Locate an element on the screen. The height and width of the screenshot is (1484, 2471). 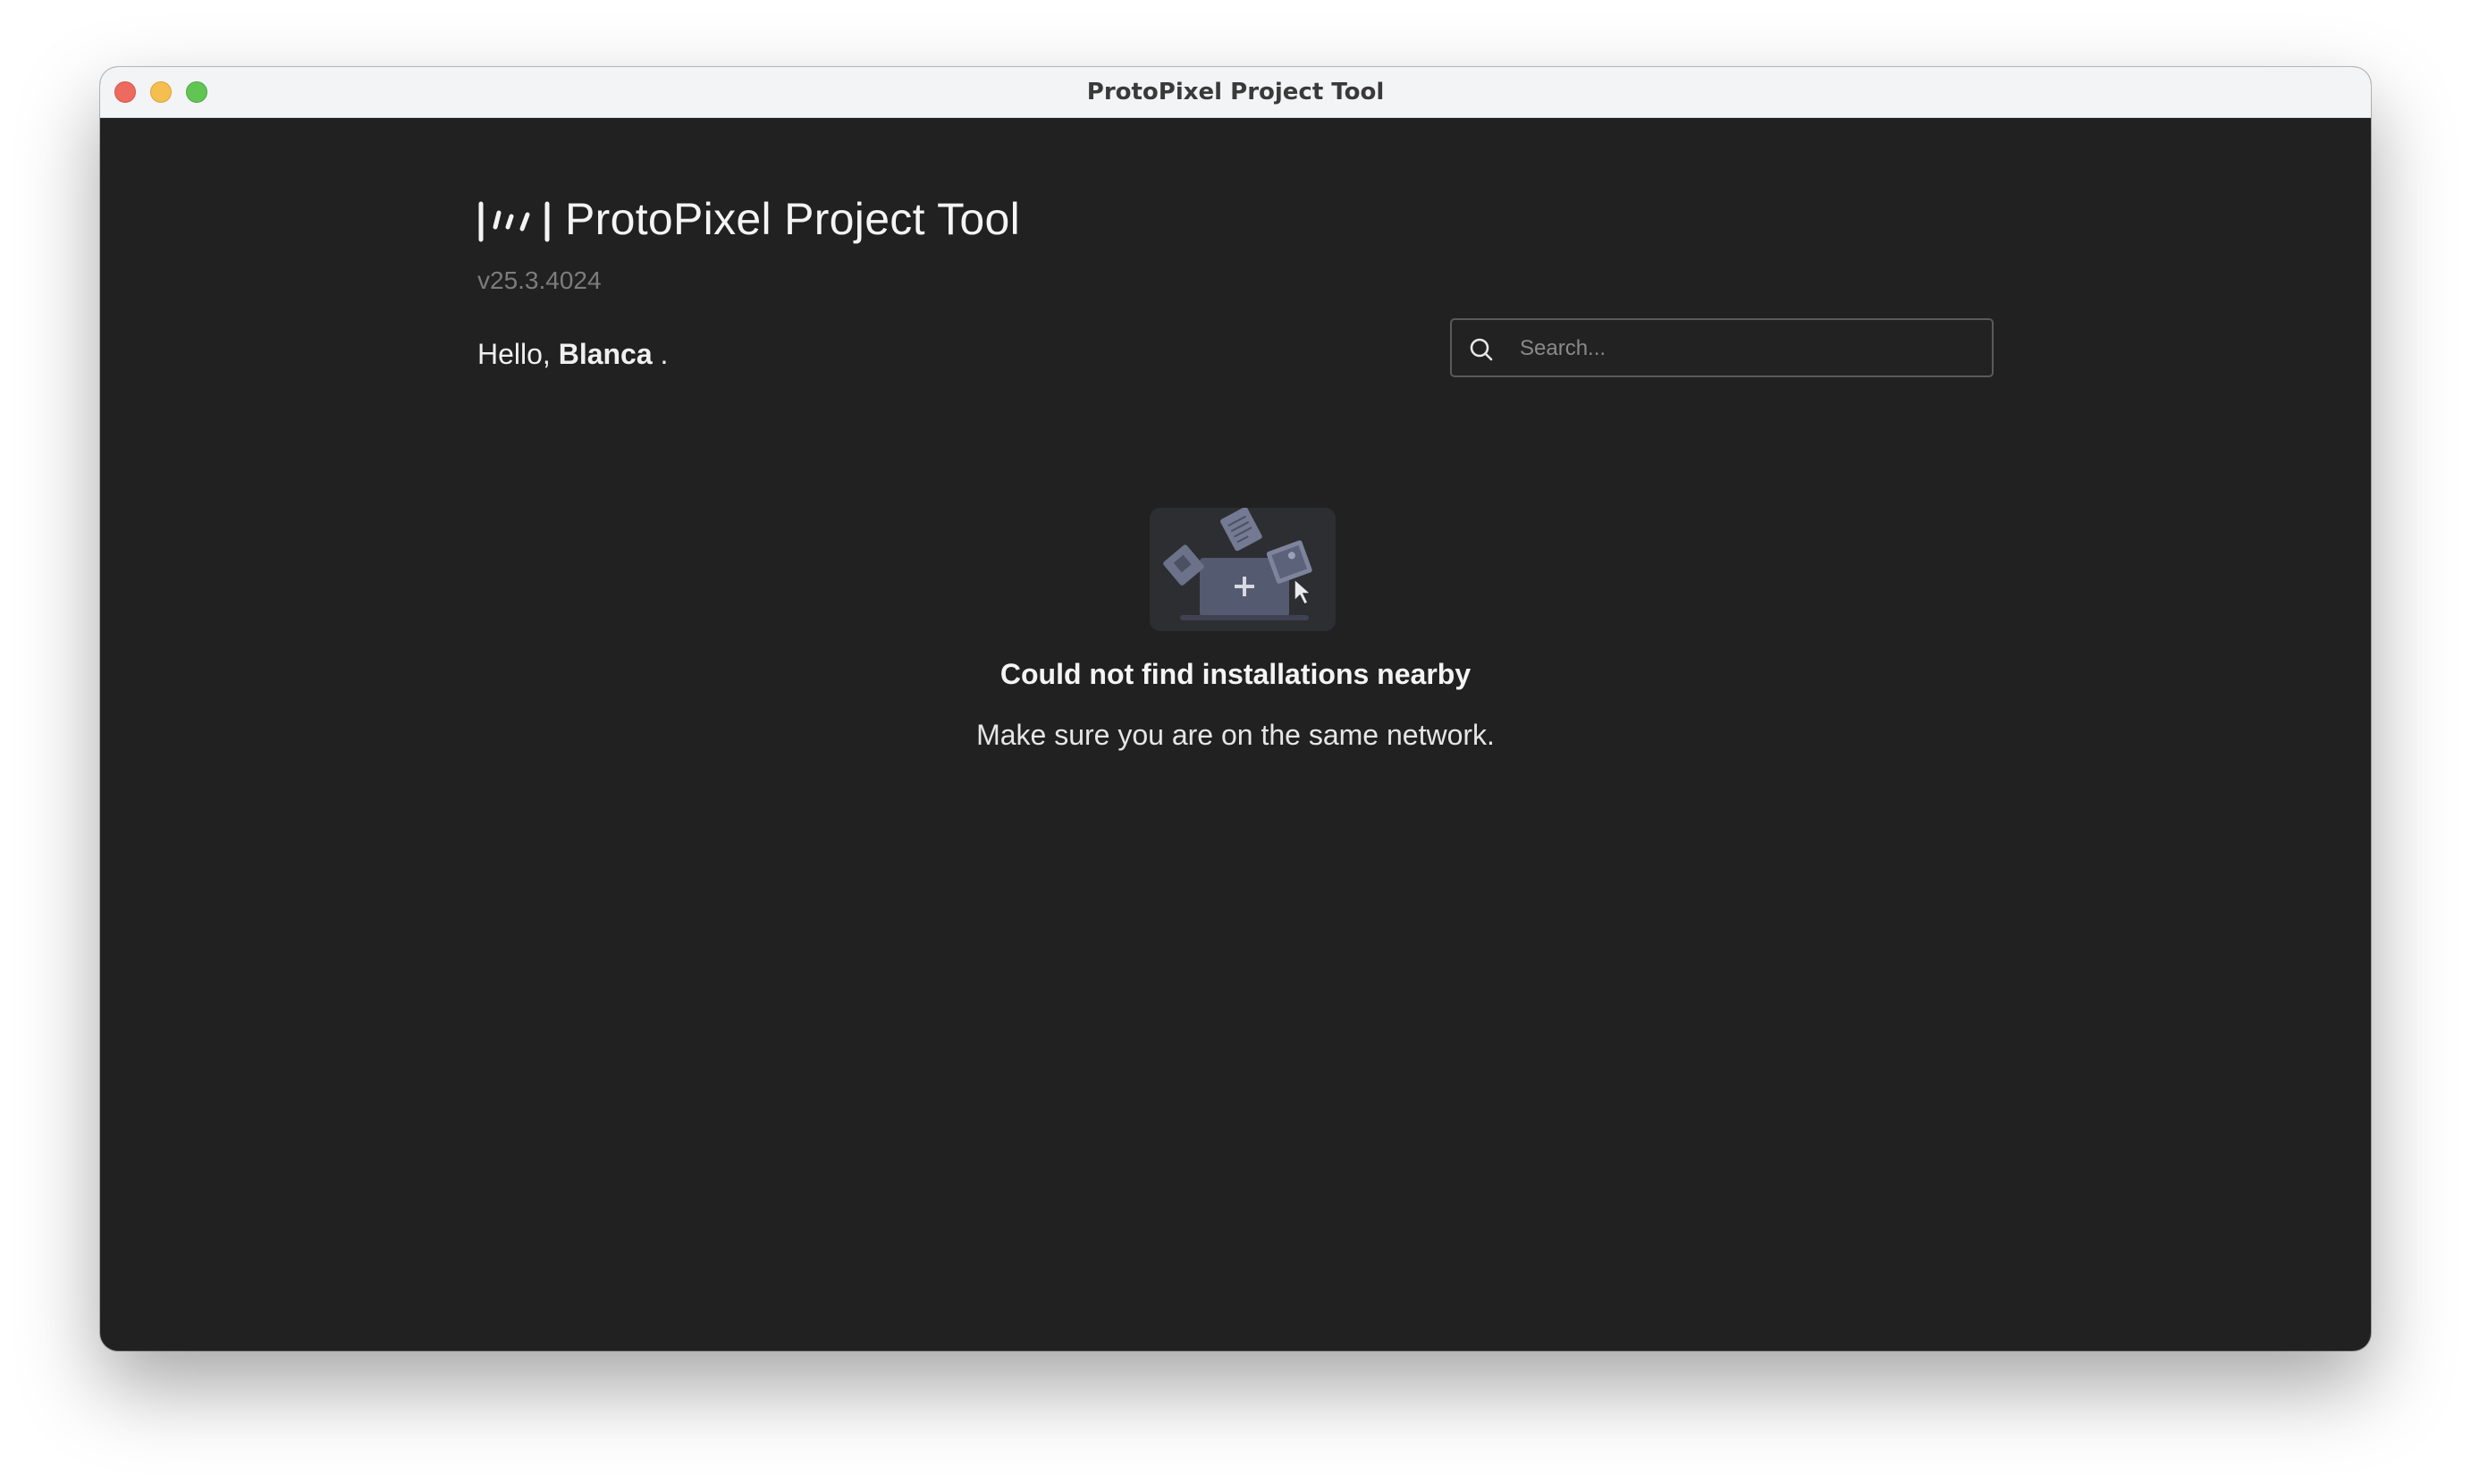
search-icon is located at coordinates (1481, 349).